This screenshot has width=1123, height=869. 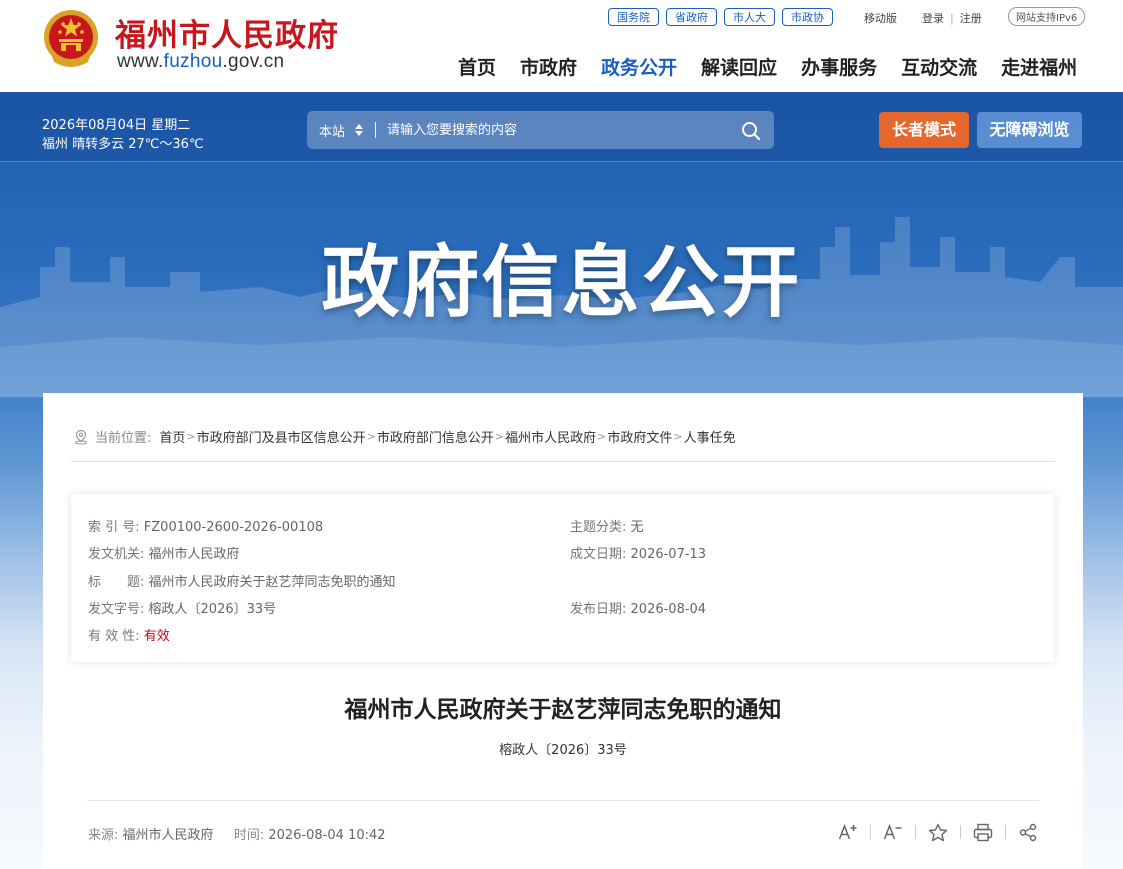 What do you see at coordinates (971, 18) in the screenshot?
I see `register-link: 注册` at bounding box center [971, 18].